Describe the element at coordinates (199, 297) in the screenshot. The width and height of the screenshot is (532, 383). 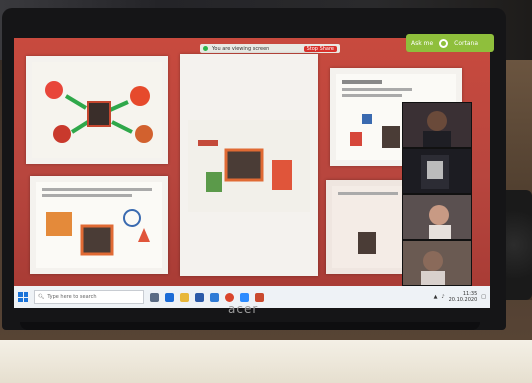
I see `store-icon` at that location.